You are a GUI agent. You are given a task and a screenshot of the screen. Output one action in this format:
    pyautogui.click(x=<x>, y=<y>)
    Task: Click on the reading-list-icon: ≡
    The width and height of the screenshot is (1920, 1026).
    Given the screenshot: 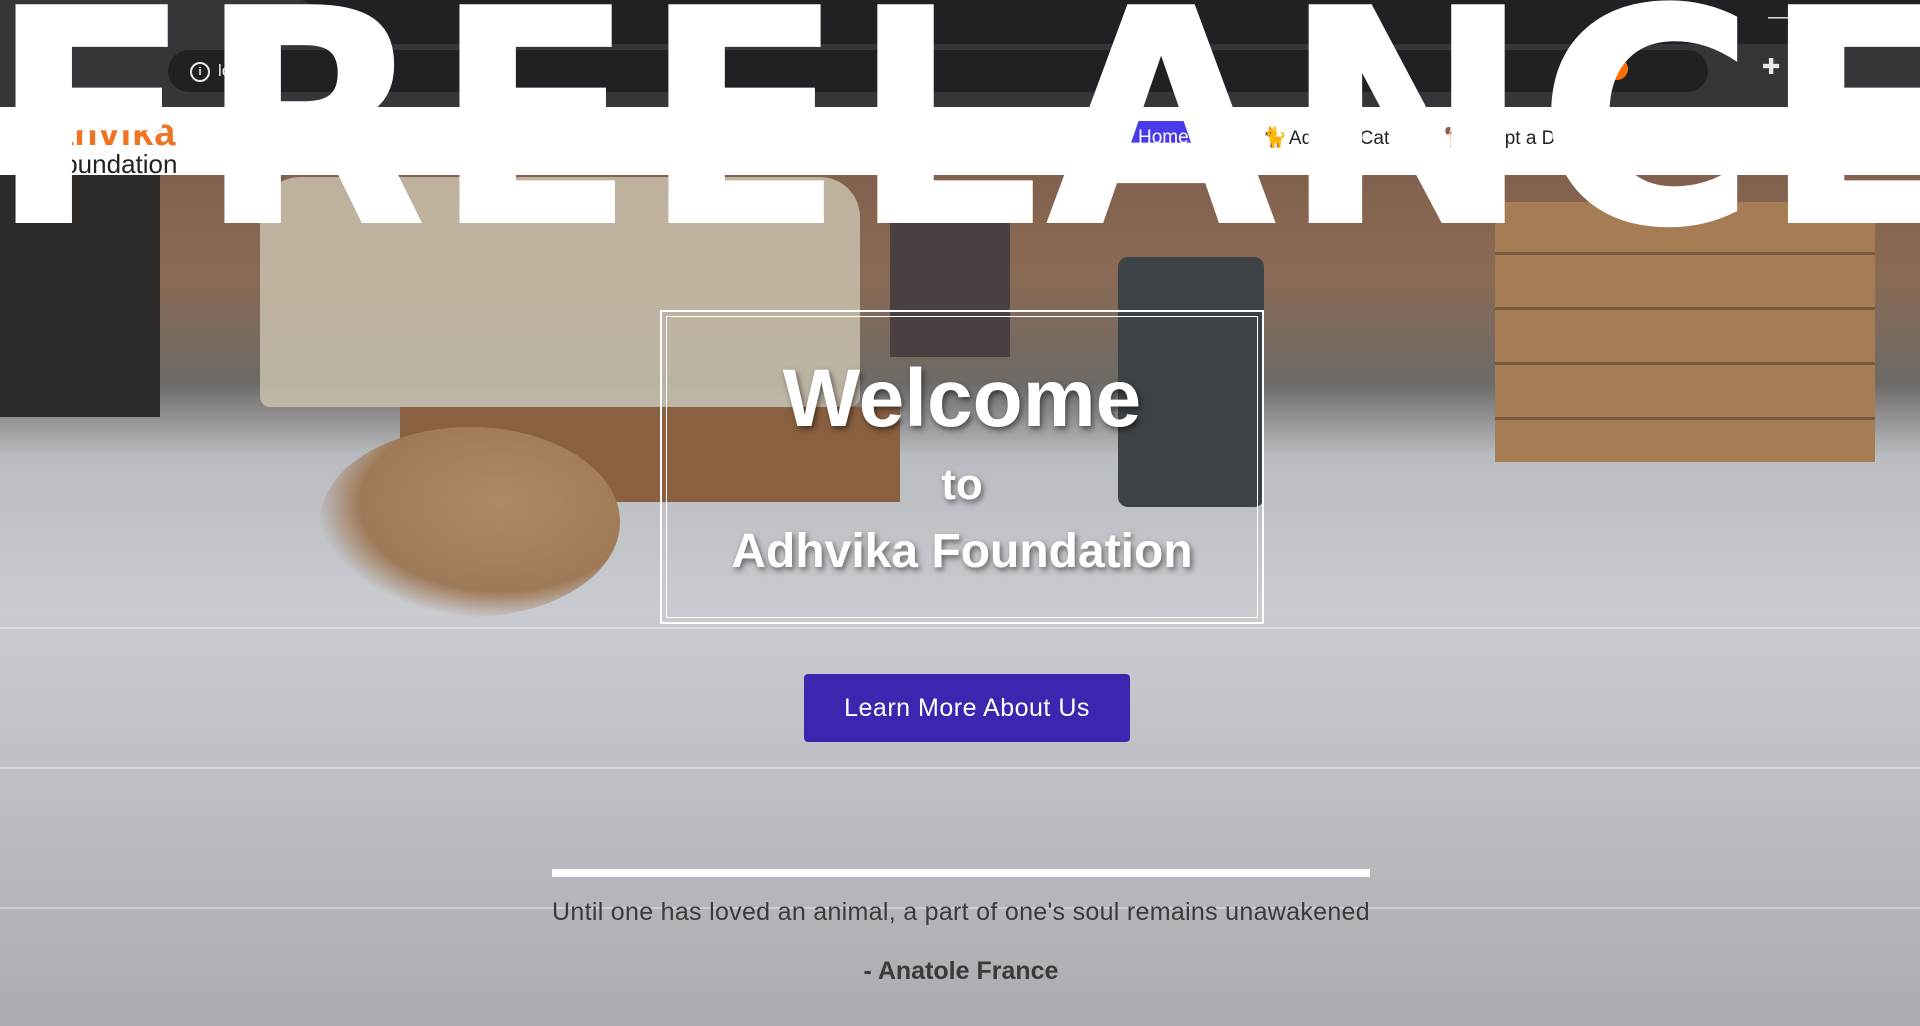 What is the action you would take?
    pyautogui.click(x=1810, y=66)
    